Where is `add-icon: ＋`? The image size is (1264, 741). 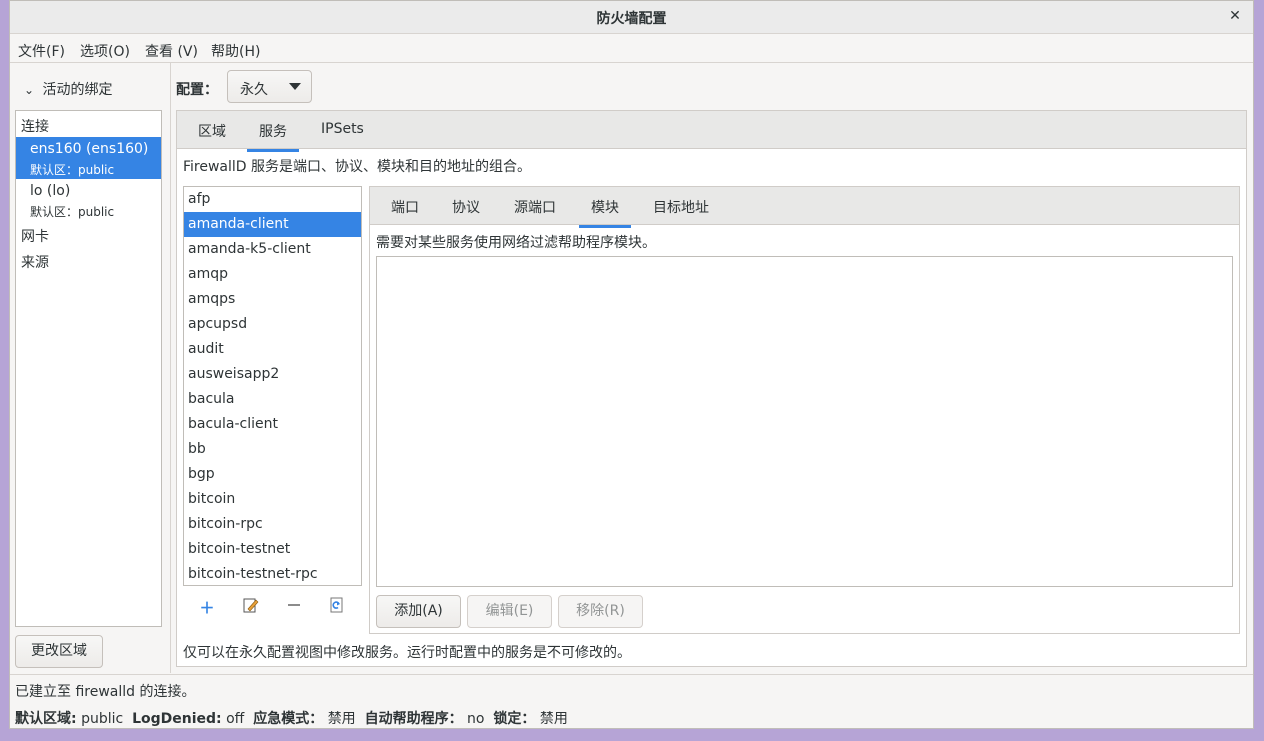
add-icon: ＋ is located at coordinates (207, 607).